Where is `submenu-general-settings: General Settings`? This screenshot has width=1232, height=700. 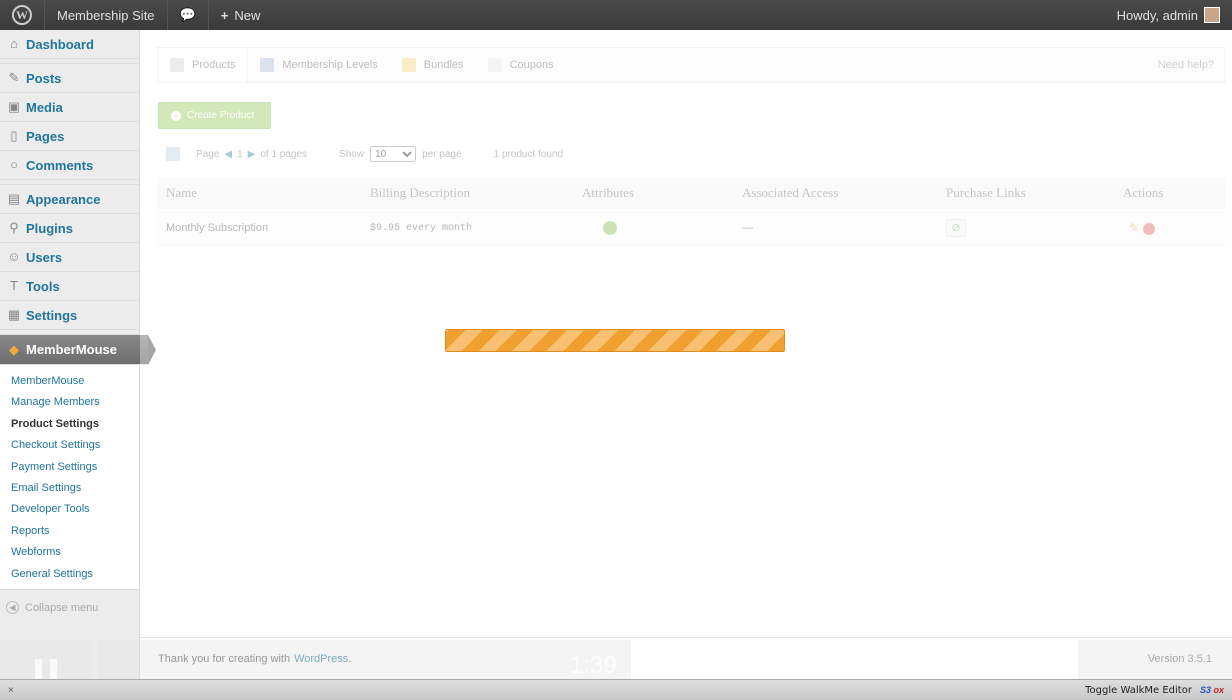 submenu-general-settings: General Settings is located at coordinates (69, 574).